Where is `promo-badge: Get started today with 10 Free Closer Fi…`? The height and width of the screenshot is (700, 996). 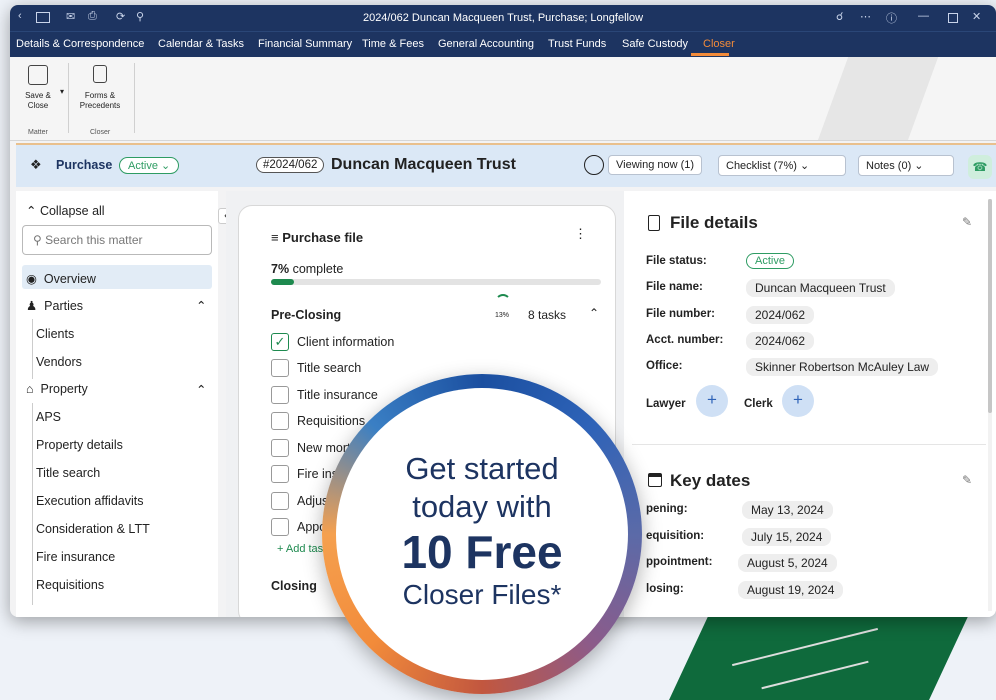 promo-badge: Get started today with 10 Free Closer Fi… is located at coordinates (482, 534).